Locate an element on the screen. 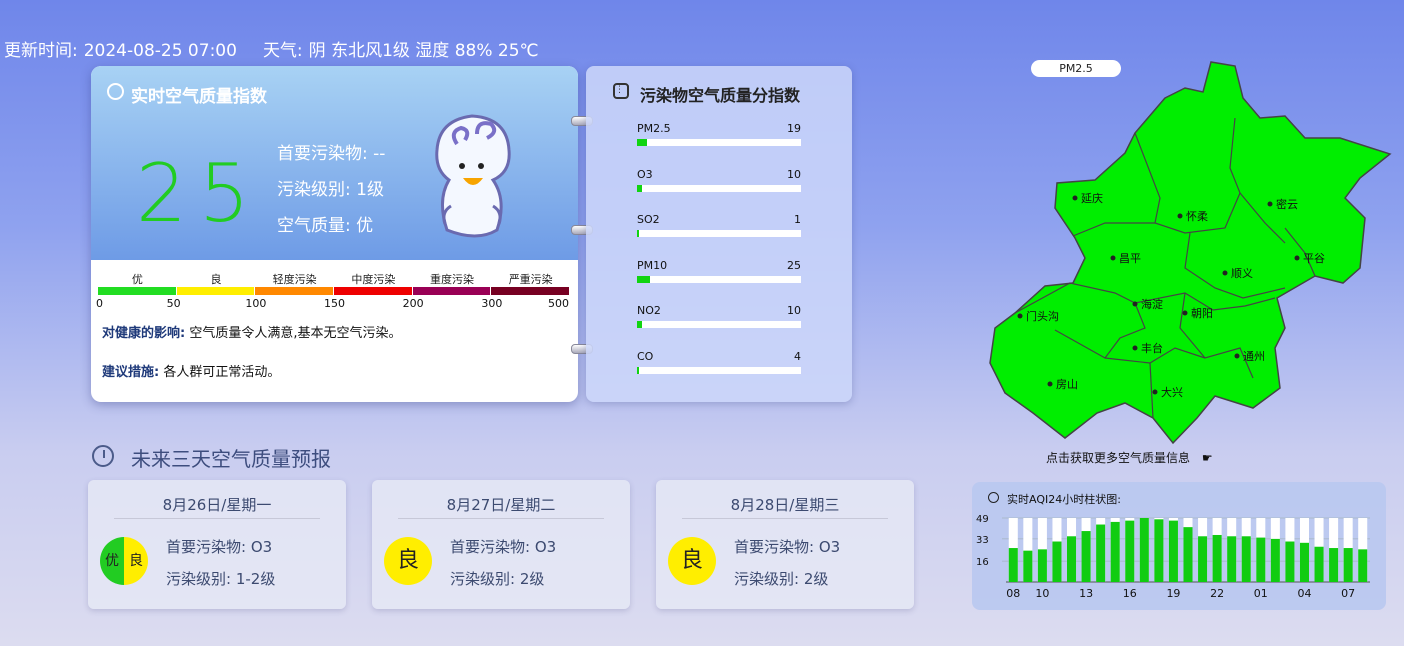 The width and height of the screenshot is (1404, 646). air-quality: 空气质量: 优 is located at coordinates (325, 226).